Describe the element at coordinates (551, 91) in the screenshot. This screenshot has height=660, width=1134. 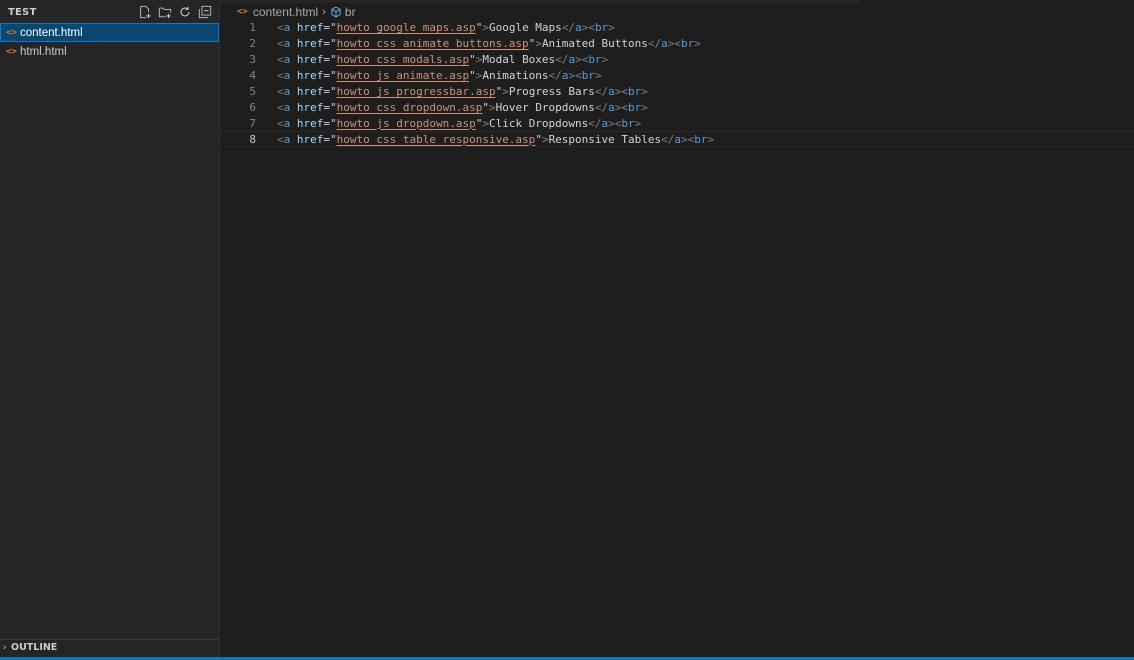
I see `link-text: Progress Bars` at that location.